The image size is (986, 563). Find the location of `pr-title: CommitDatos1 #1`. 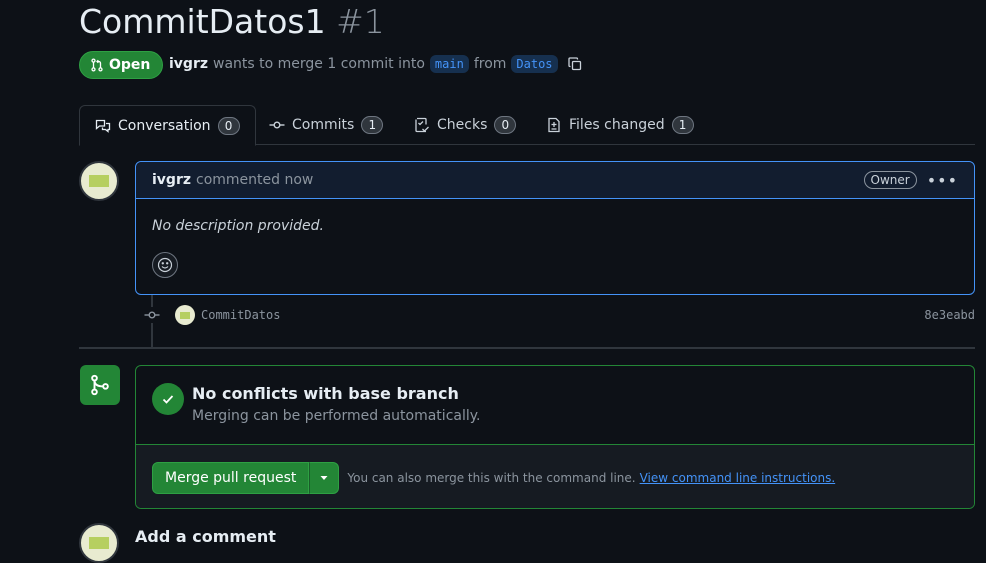

pr-title: CommitDatos1 #1 is located at coordinates (232, 22).